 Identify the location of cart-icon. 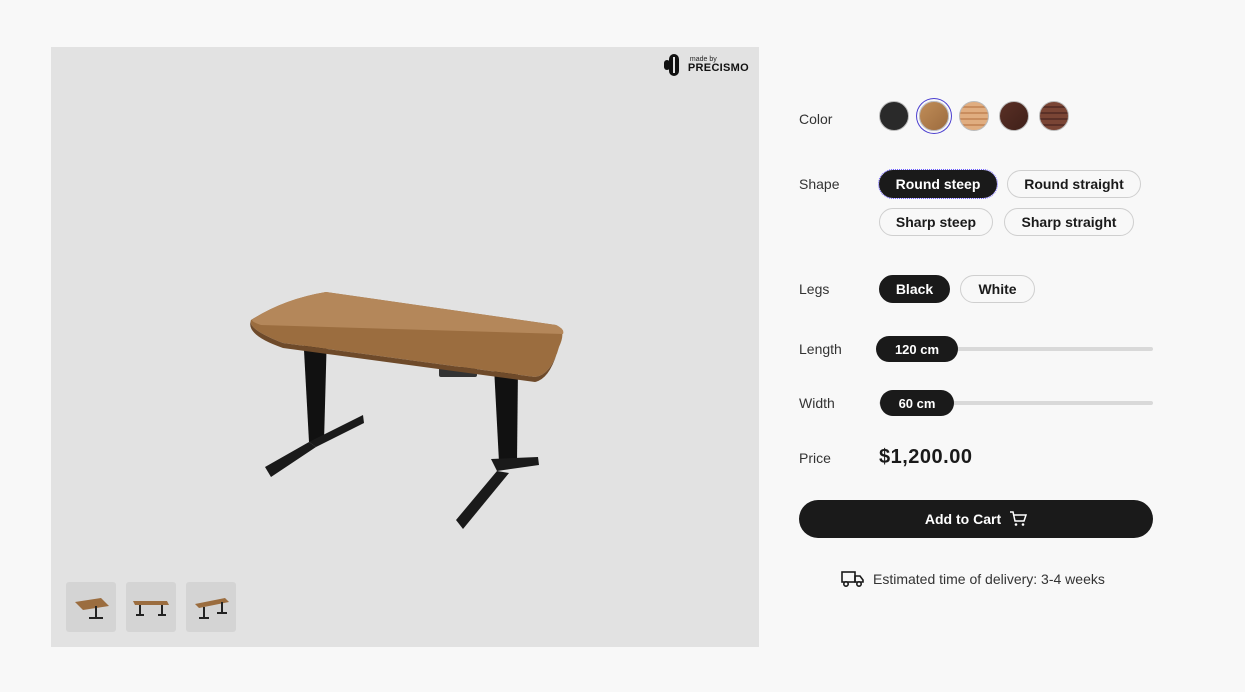
(1019, 518).